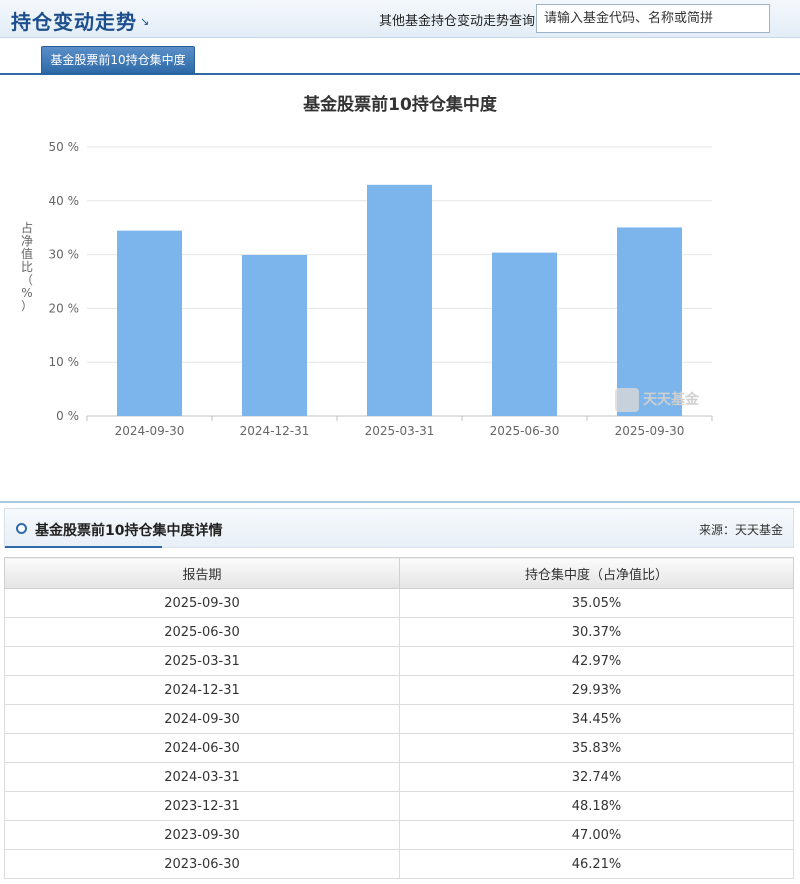 The height and width of the screenshot is (884, 800). What do you see at coordinates (459, 21) in the screenshot?
I see `query-label: 其他基金持仓变动走势查询:` at bounding box center [459, 21].